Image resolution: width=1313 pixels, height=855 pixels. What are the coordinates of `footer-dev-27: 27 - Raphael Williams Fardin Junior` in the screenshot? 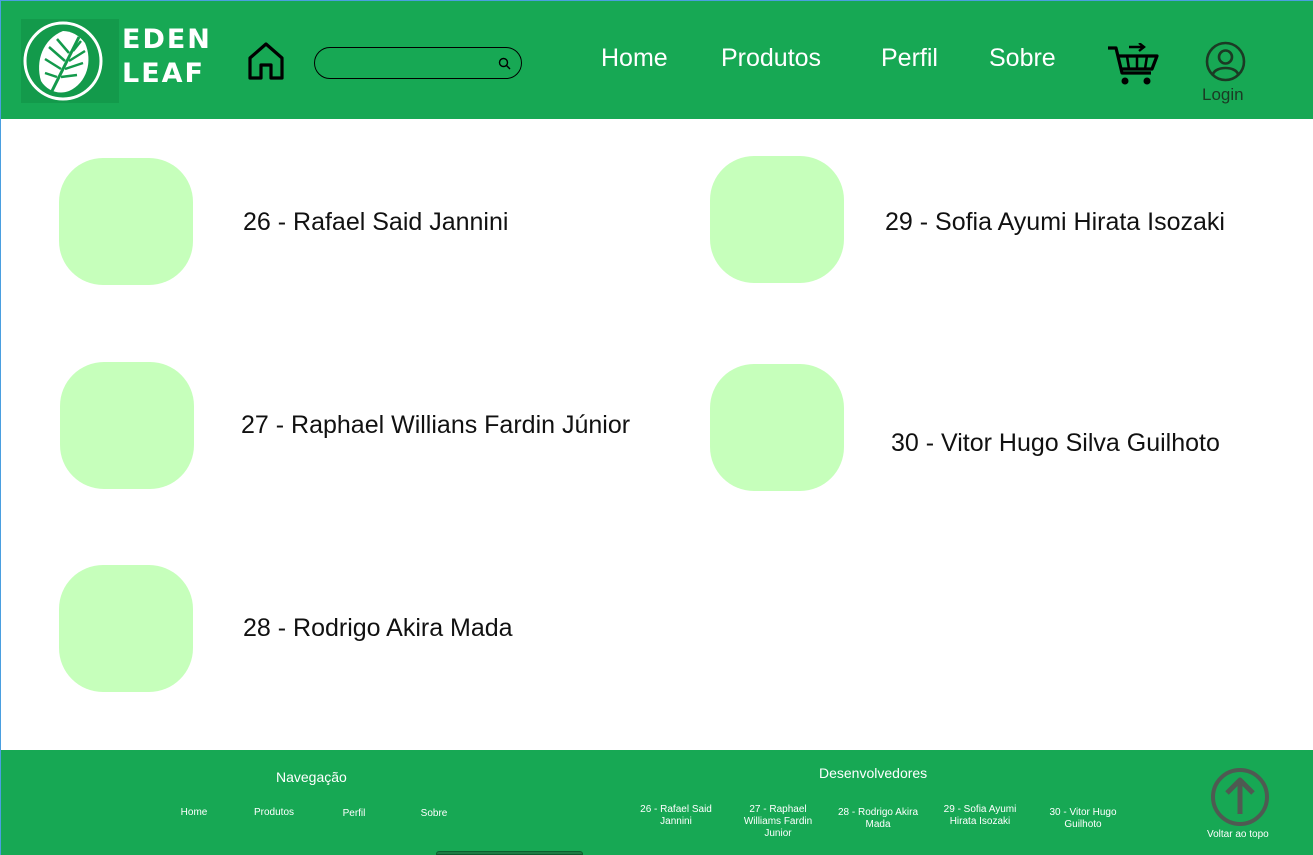 It's located at (778, 822).